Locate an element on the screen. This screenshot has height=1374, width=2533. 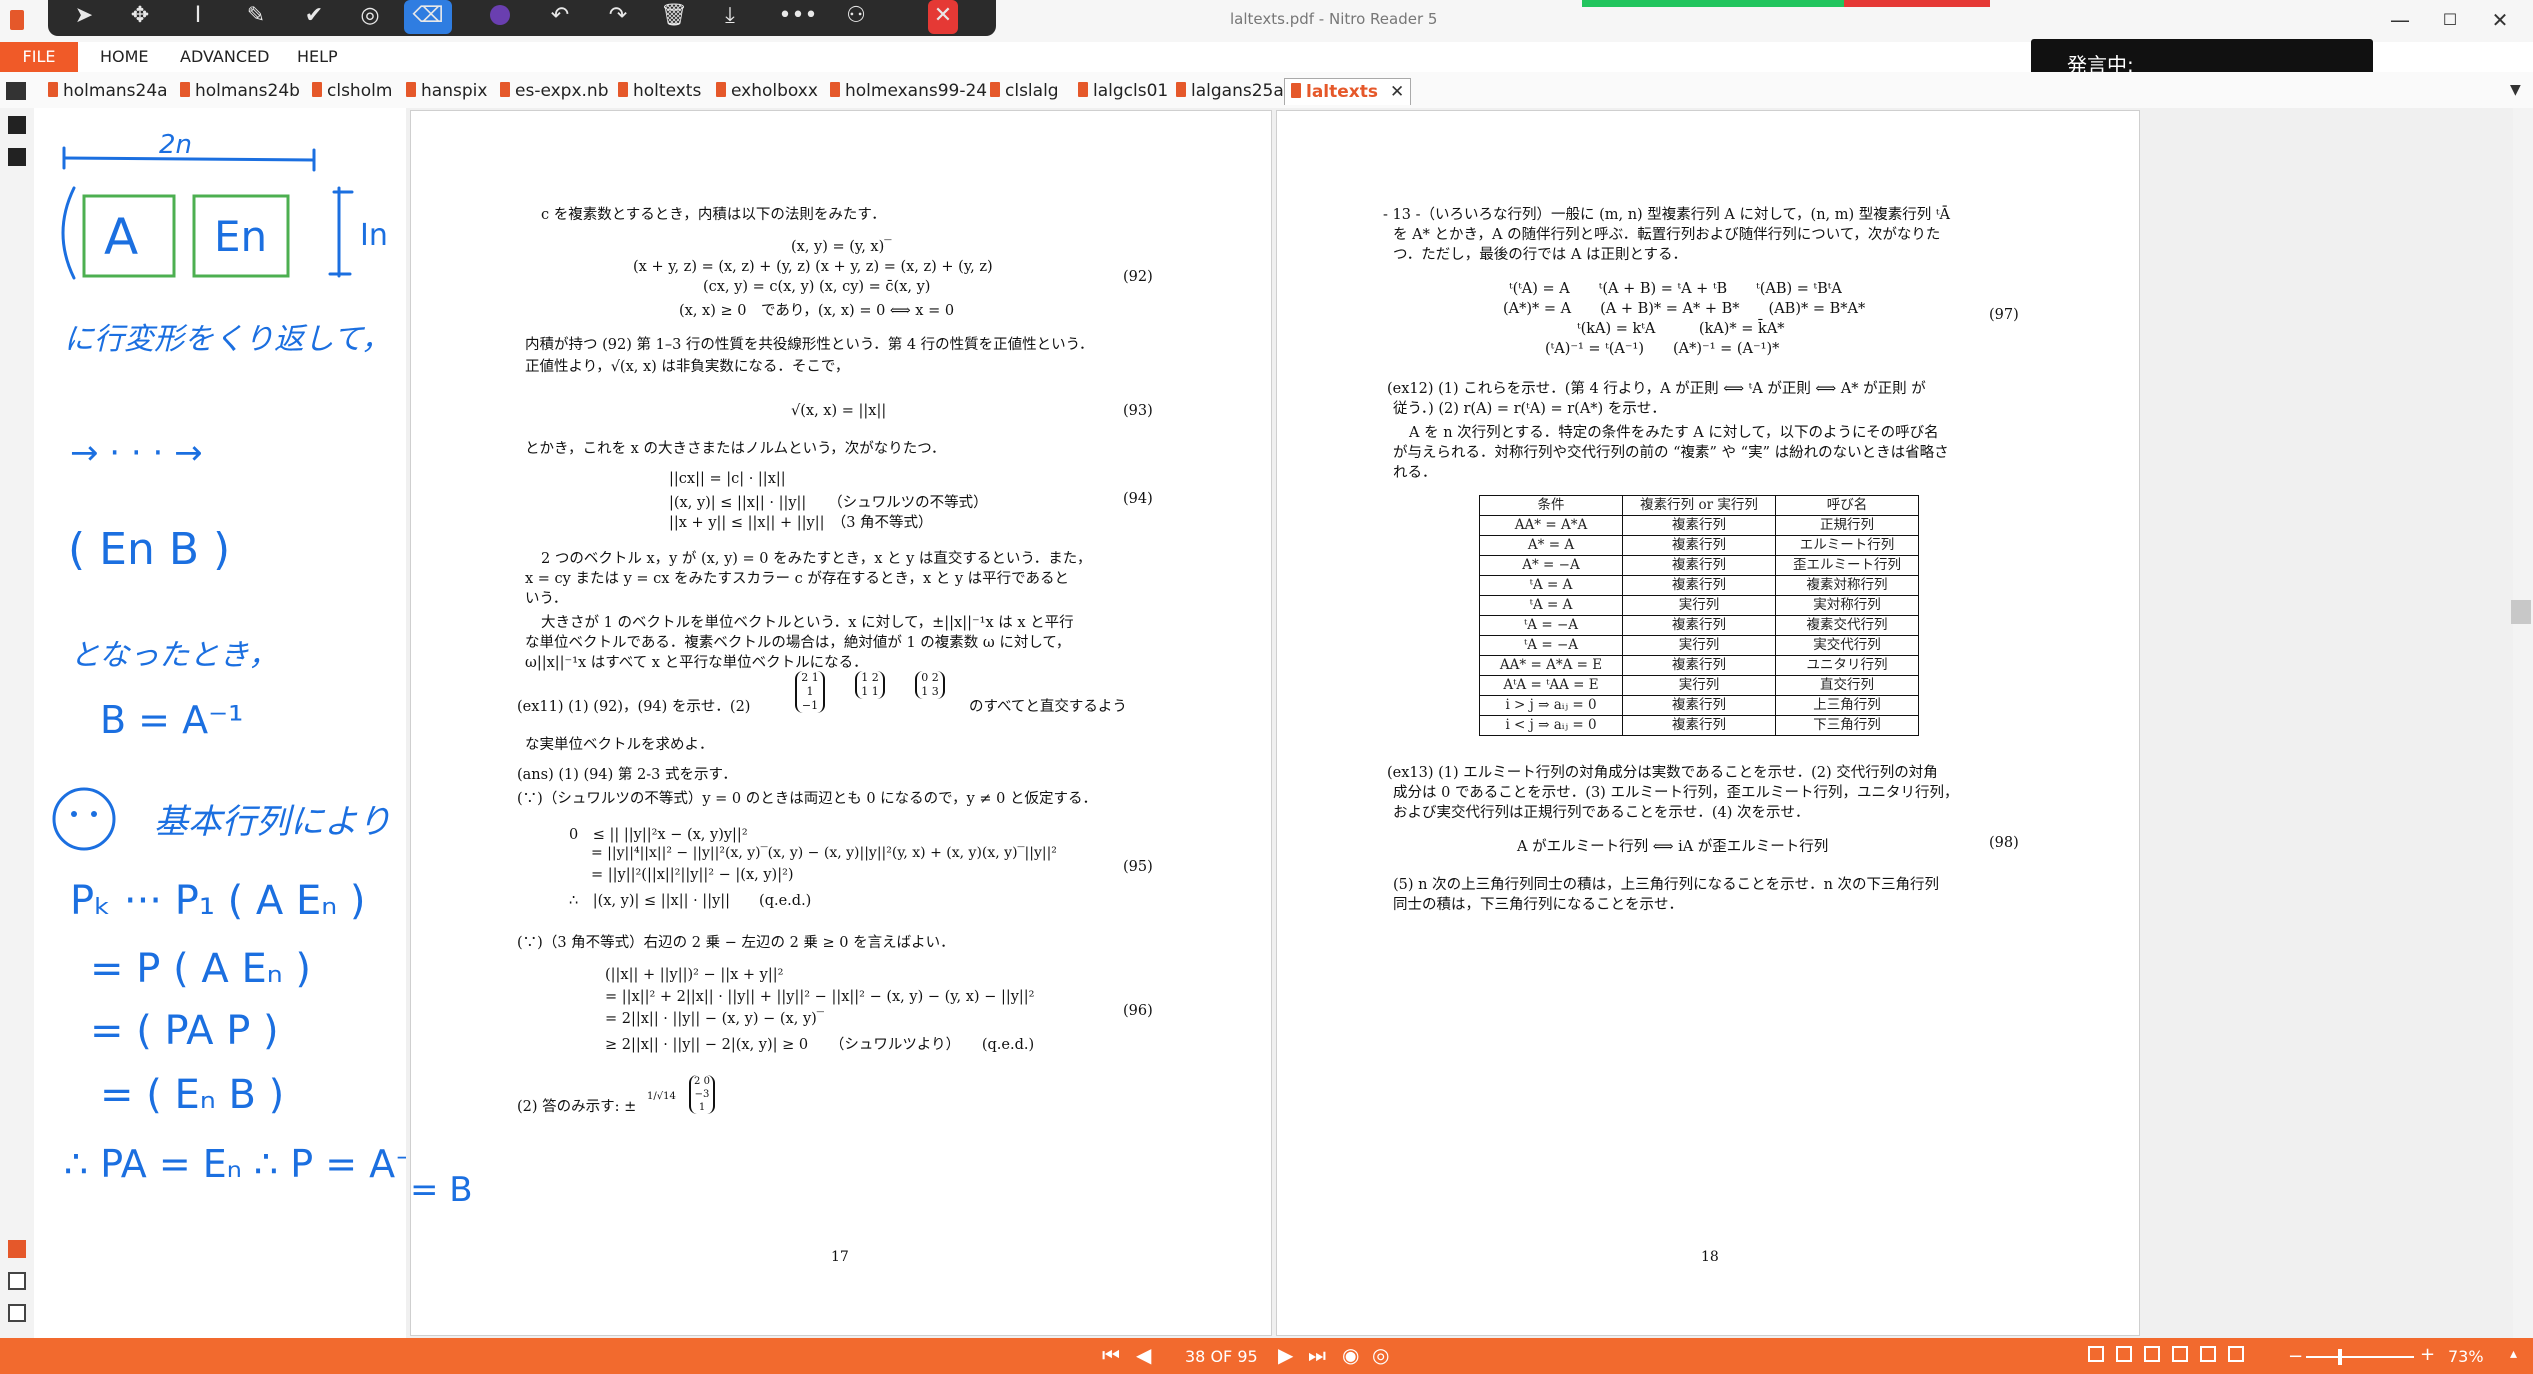
p17-ans-fraction: 1/√14 is located at coordinates (661, 1096).